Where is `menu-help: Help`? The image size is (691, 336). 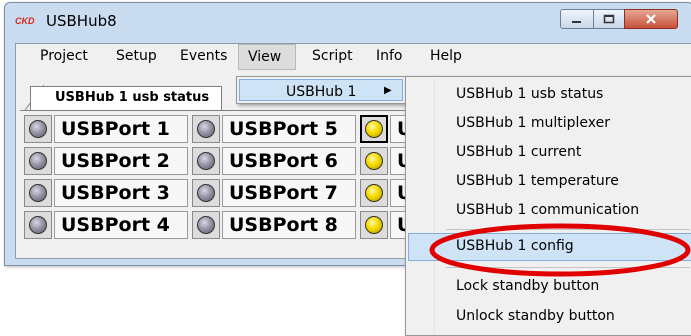 menu-help: Help is located at coordinates (446, 57).